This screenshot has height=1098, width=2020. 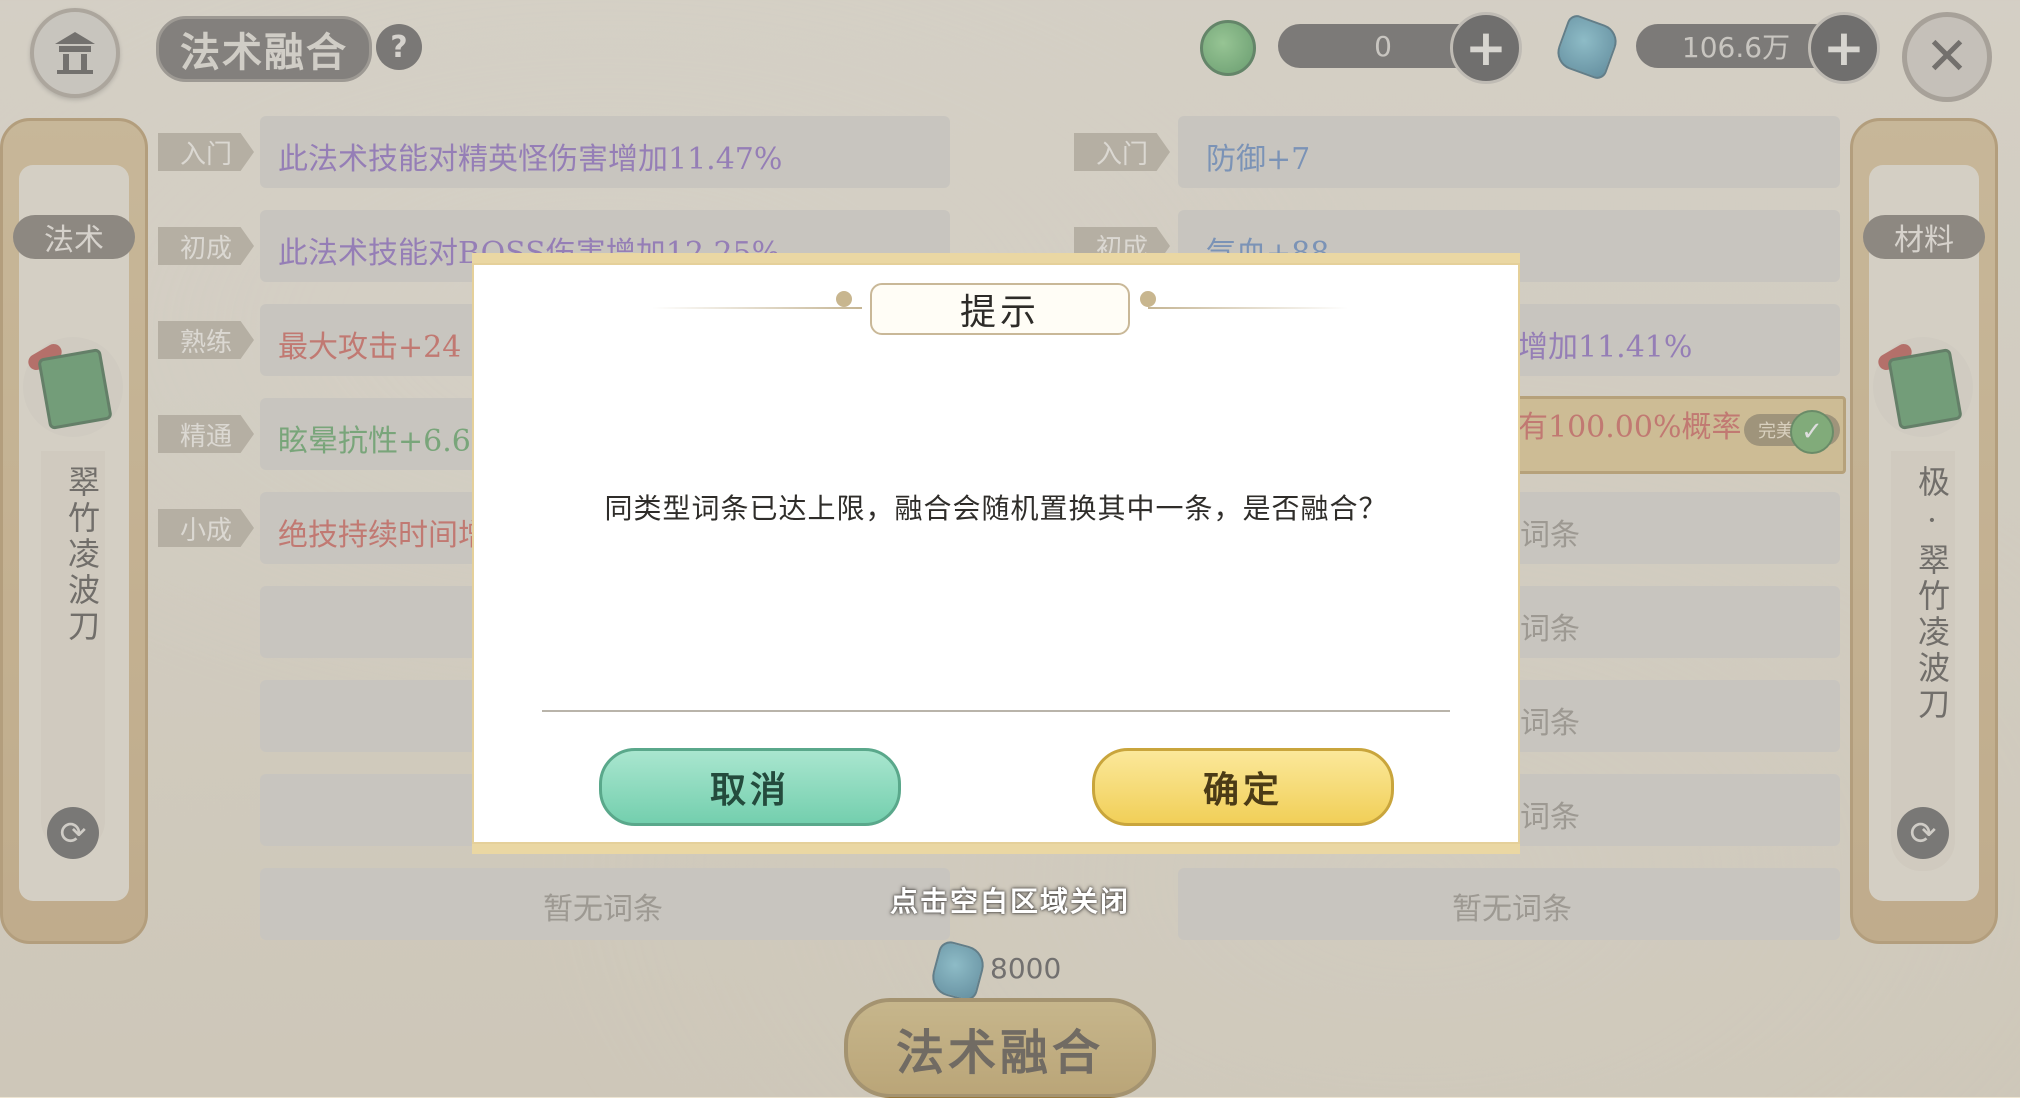 I want to click on title-frame: 提示, so click(x=998, y=309).